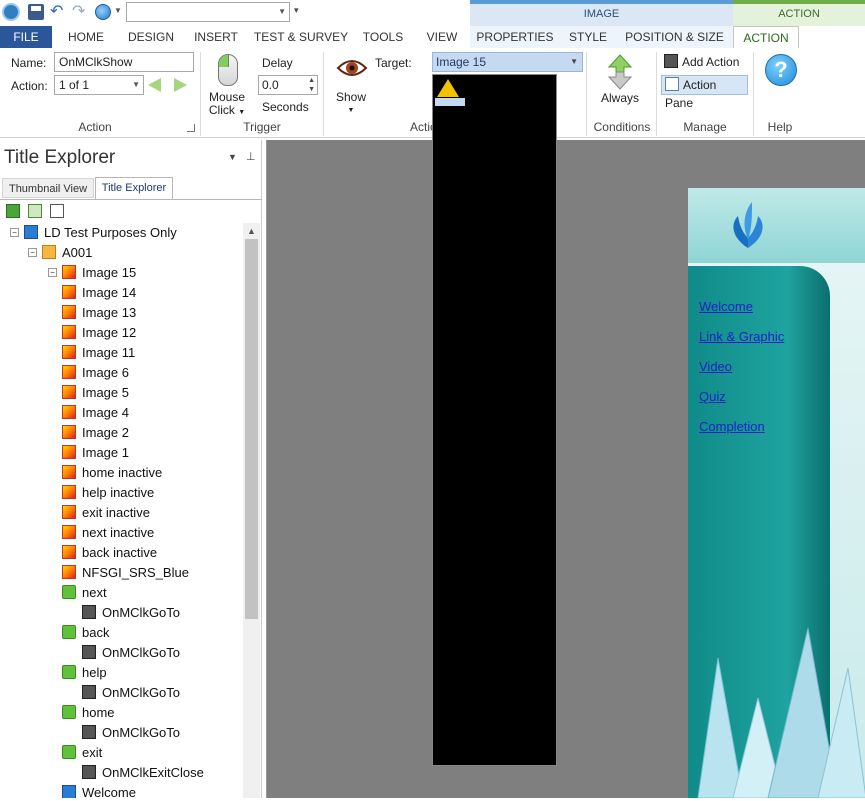 This screenshot has height=801, width=865. Describe the element at coordinates (712, 396) in the screenshot. I see `link-quiz: Quiz` at that location.